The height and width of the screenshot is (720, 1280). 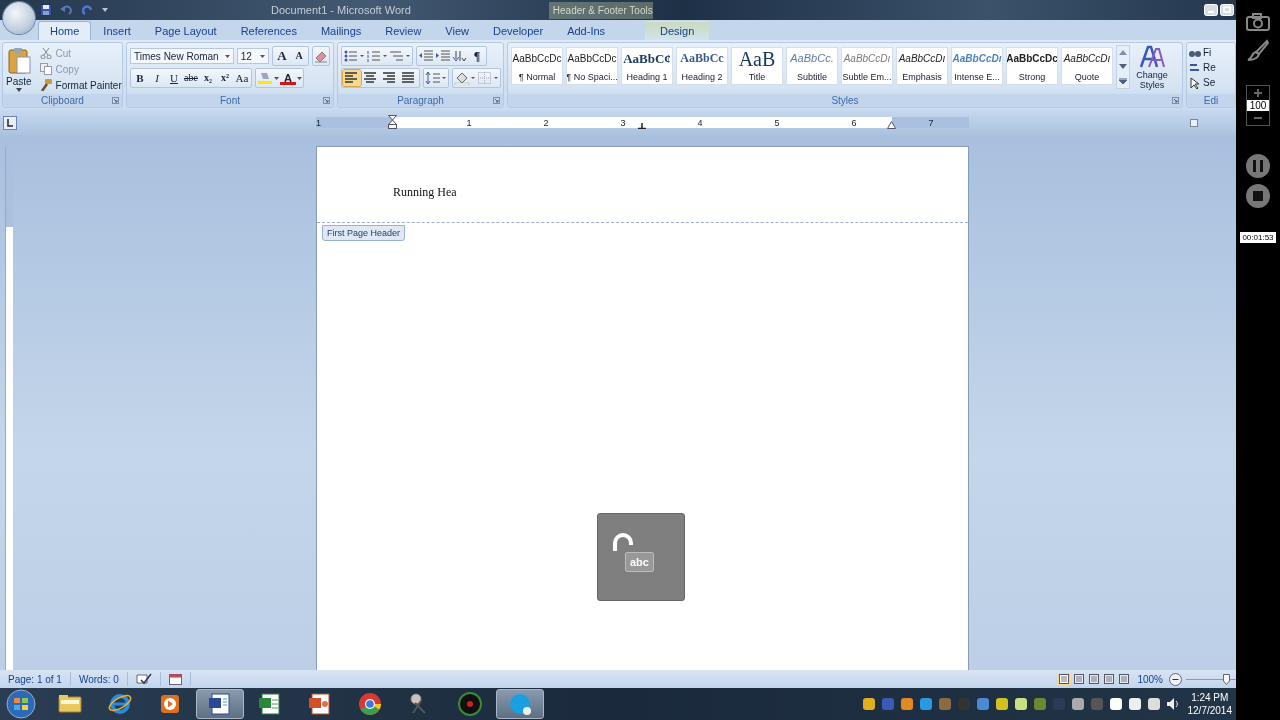 I want to click on save-icon, so click(x=46, y=10).